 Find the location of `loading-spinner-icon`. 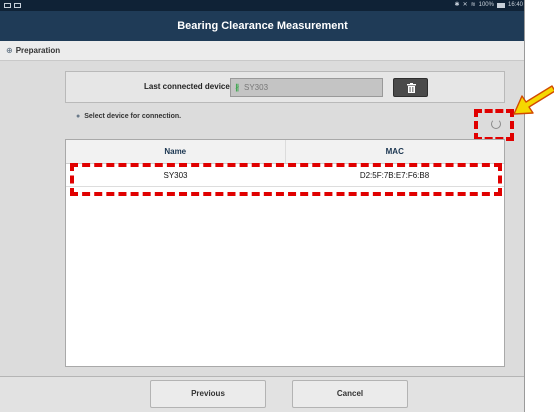

loading-spinner-icon is located at coordinates (496, 124).